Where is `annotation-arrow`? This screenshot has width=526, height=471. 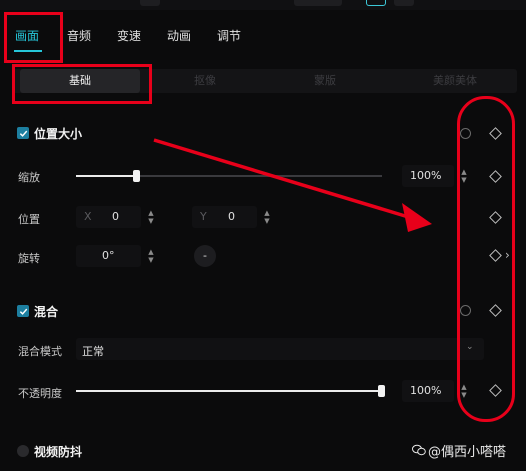
annotation-arrow is located at coordinates (292, 185).